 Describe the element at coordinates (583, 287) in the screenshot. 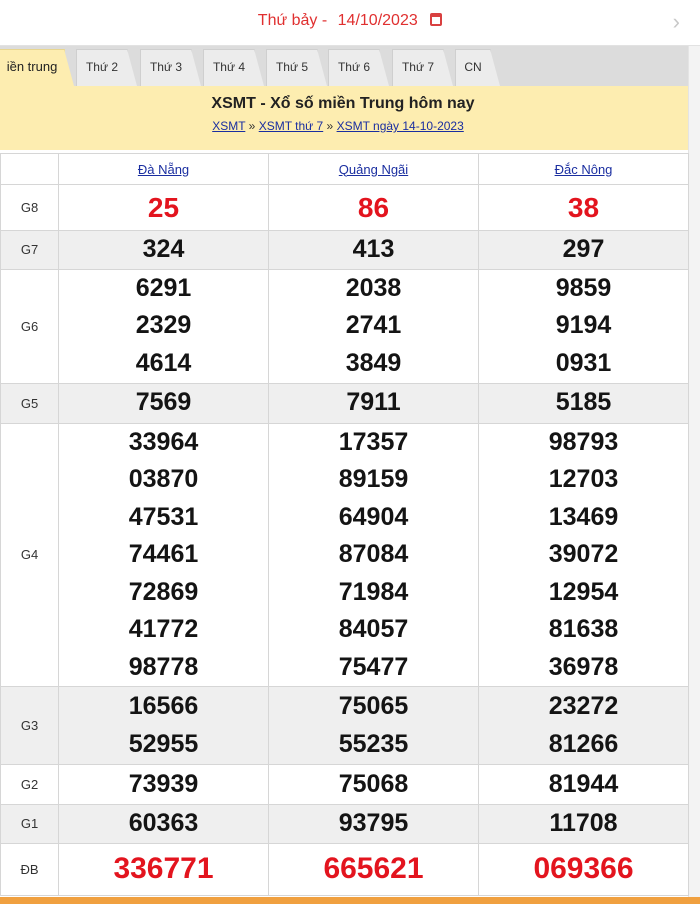

I see `result-number: 9859` at that location.